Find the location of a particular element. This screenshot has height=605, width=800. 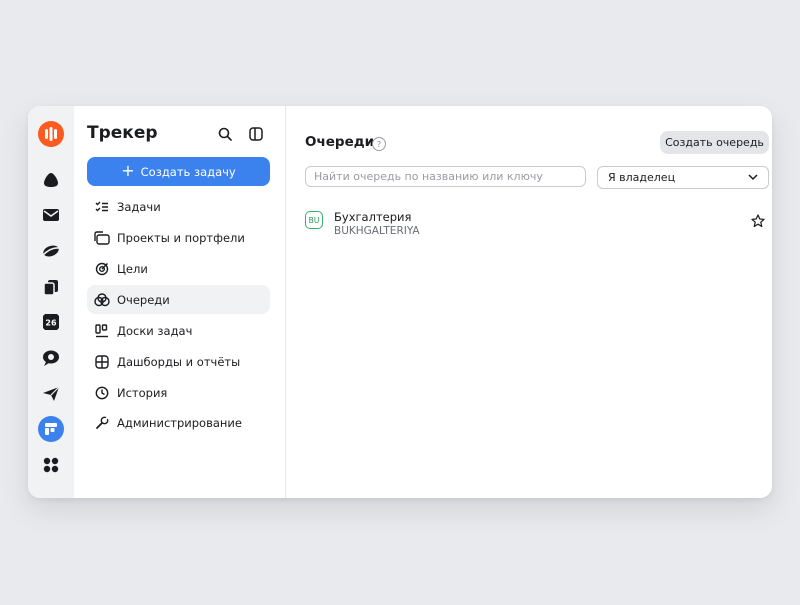

history-icon is located at coordinates (102, 393).